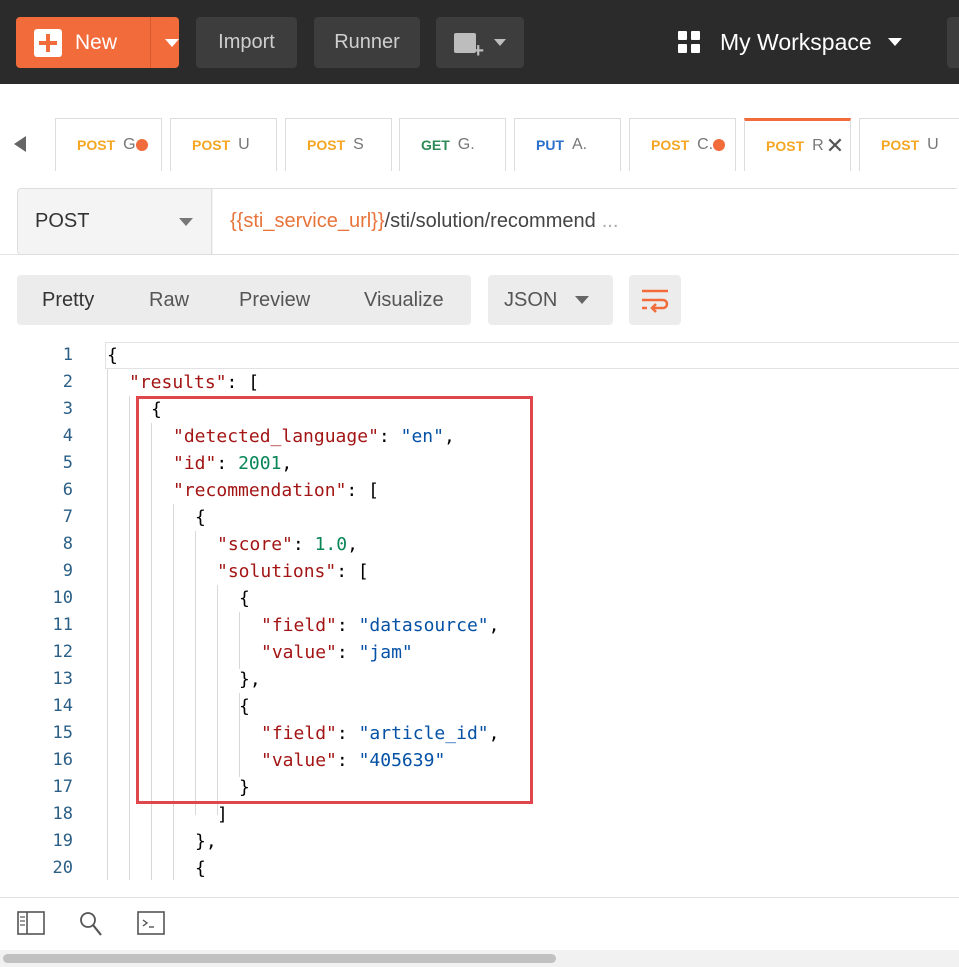 Image resolution: width=959 pixels, height=967 pixels. What do you see at coordinates (62, 706) in the screenshot?
I see `line-number: 14` at bounding box center [62, 706].